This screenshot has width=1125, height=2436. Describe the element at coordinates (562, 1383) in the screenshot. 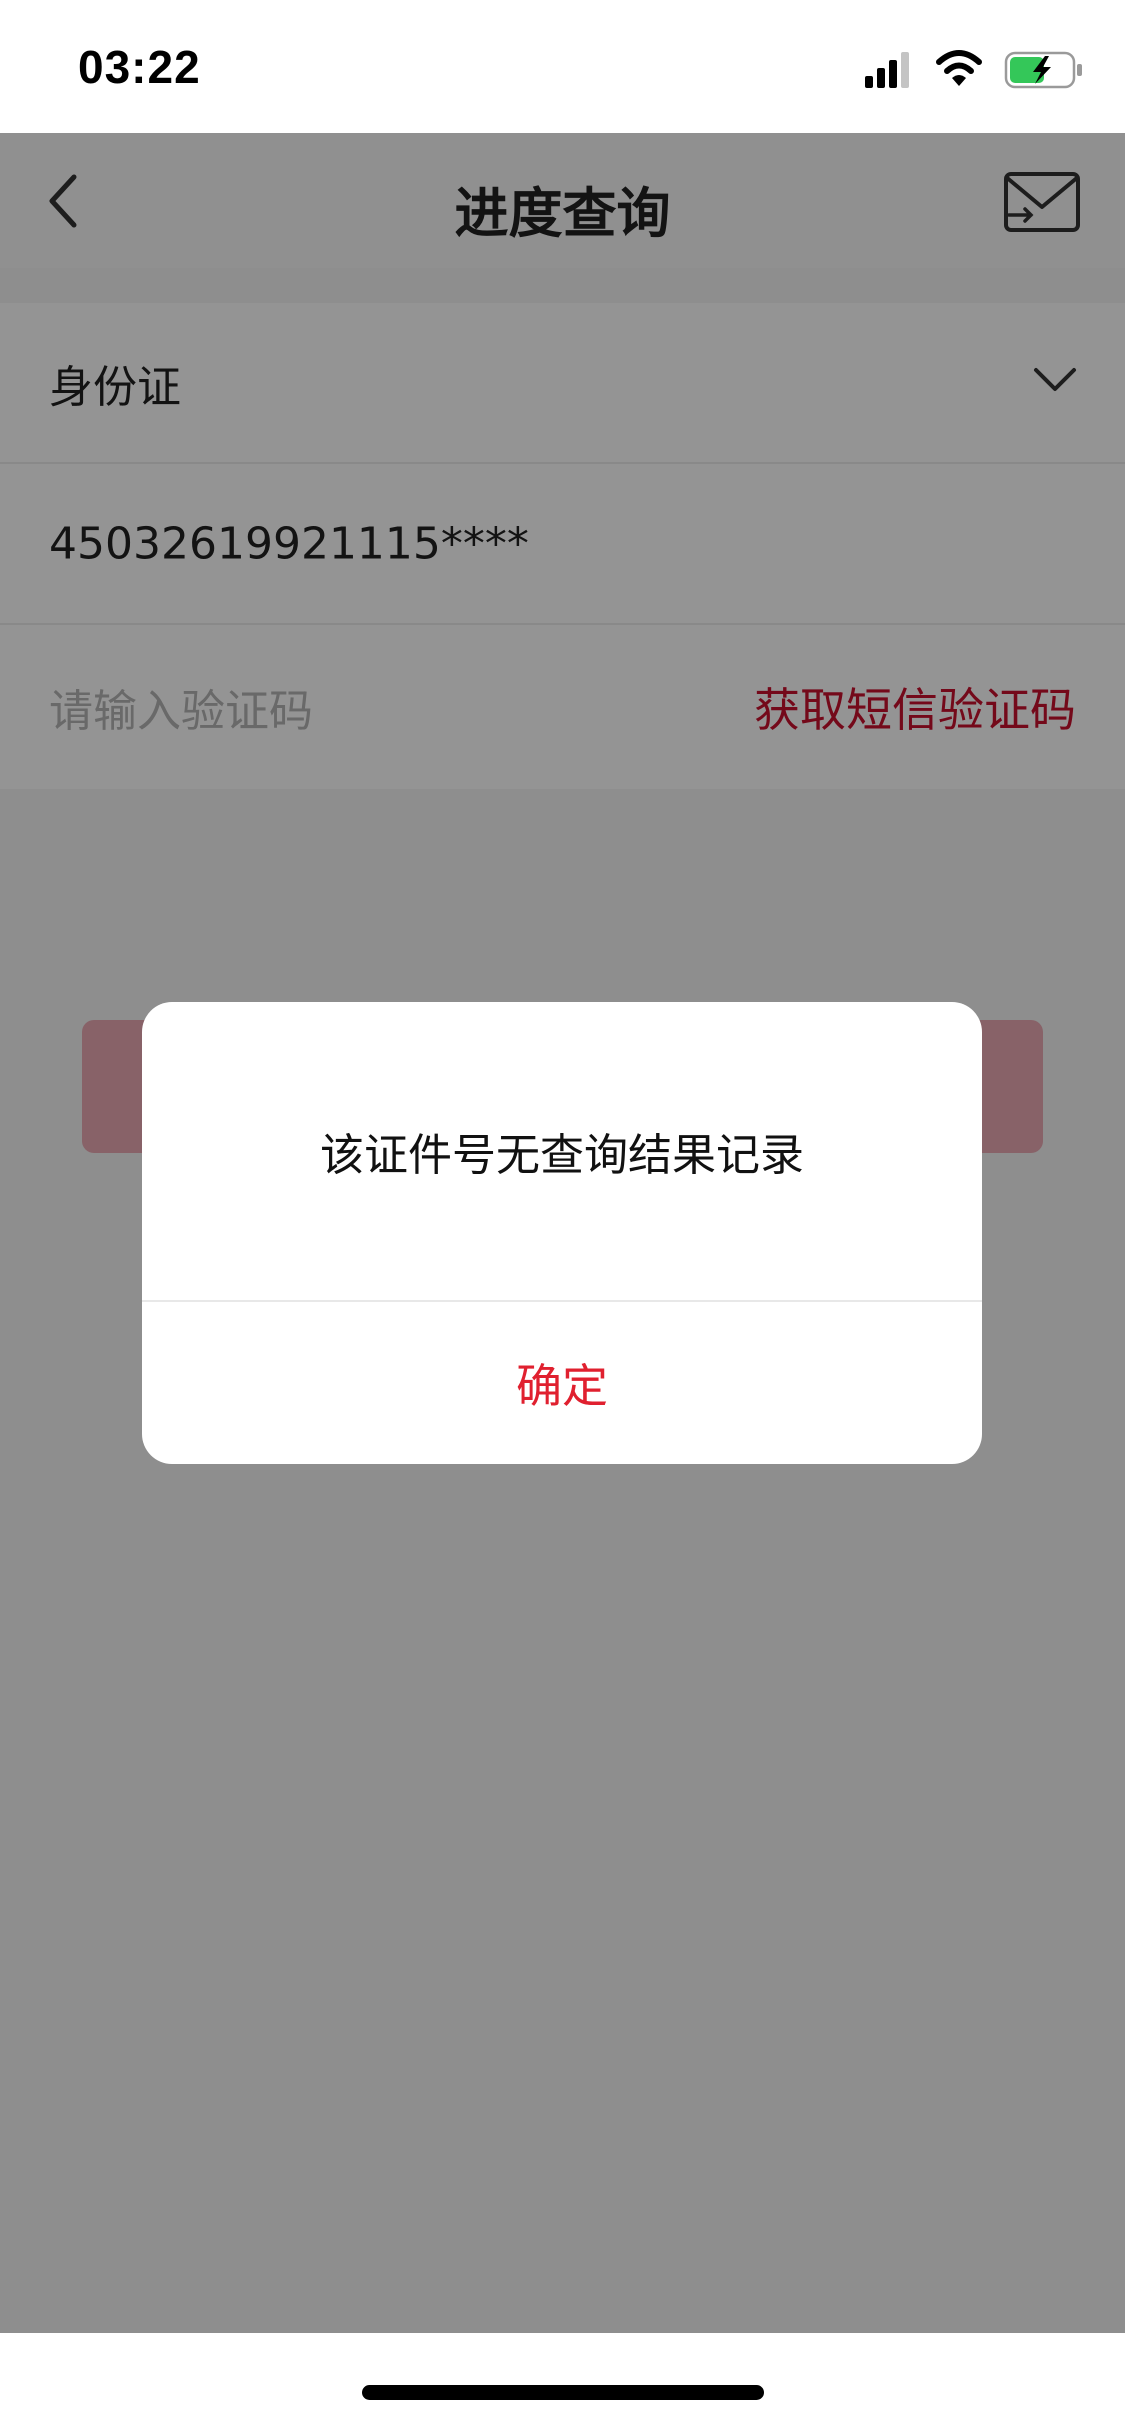

I see `confirm-button: 确定` at that location.